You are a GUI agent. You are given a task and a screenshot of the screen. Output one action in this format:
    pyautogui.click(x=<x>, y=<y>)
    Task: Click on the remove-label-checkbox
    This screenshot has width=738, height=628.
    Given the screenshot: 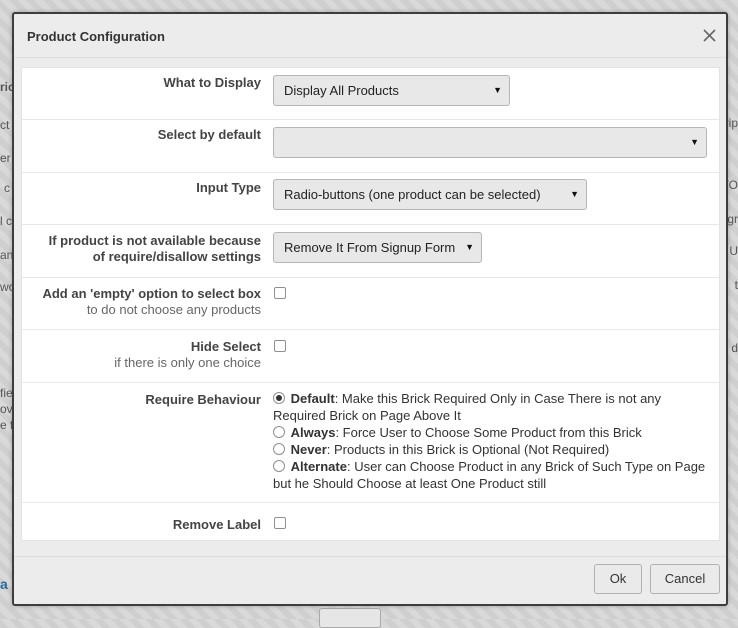 What is the action you would take?
    pyautogui.click(x=280, y=523)
    